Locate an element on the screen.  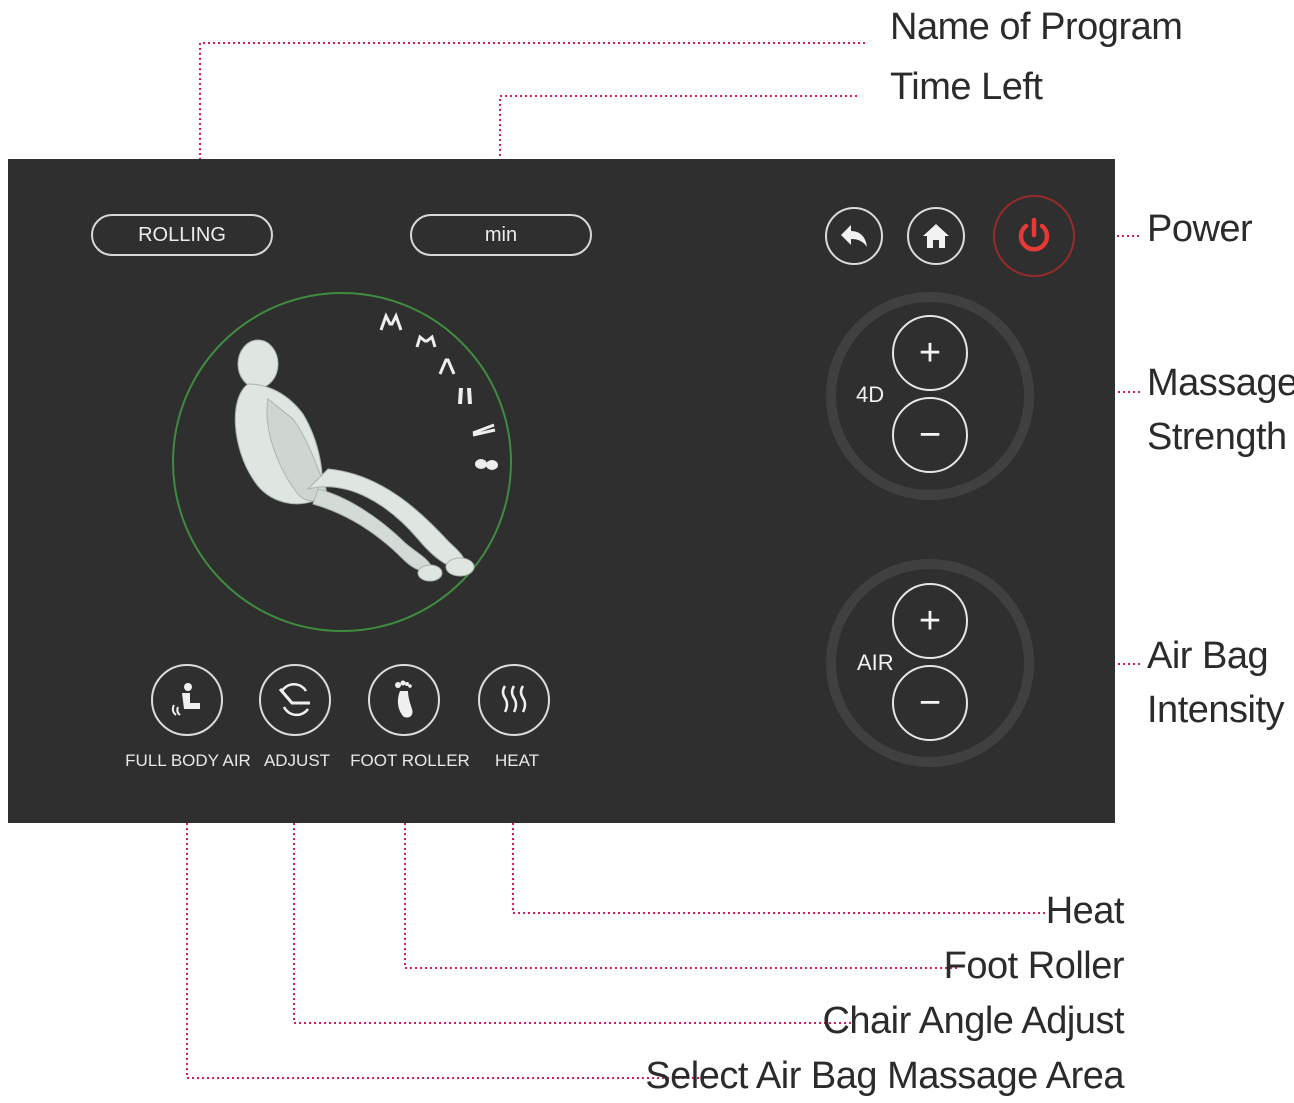
heat-button is located at coordinates (514, 700).